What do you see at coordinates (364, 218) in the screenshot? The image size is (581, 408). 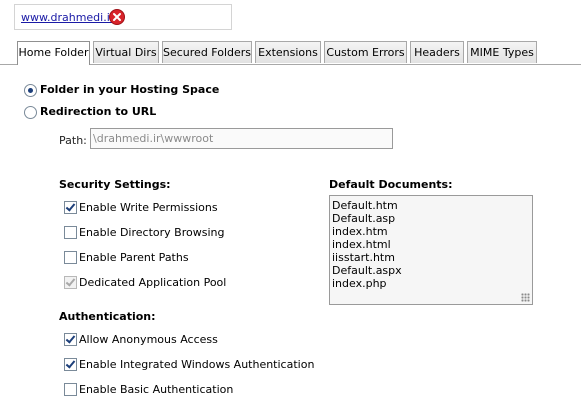 I see `default-document-item: Default.asp` at bounding box center [364, 218].